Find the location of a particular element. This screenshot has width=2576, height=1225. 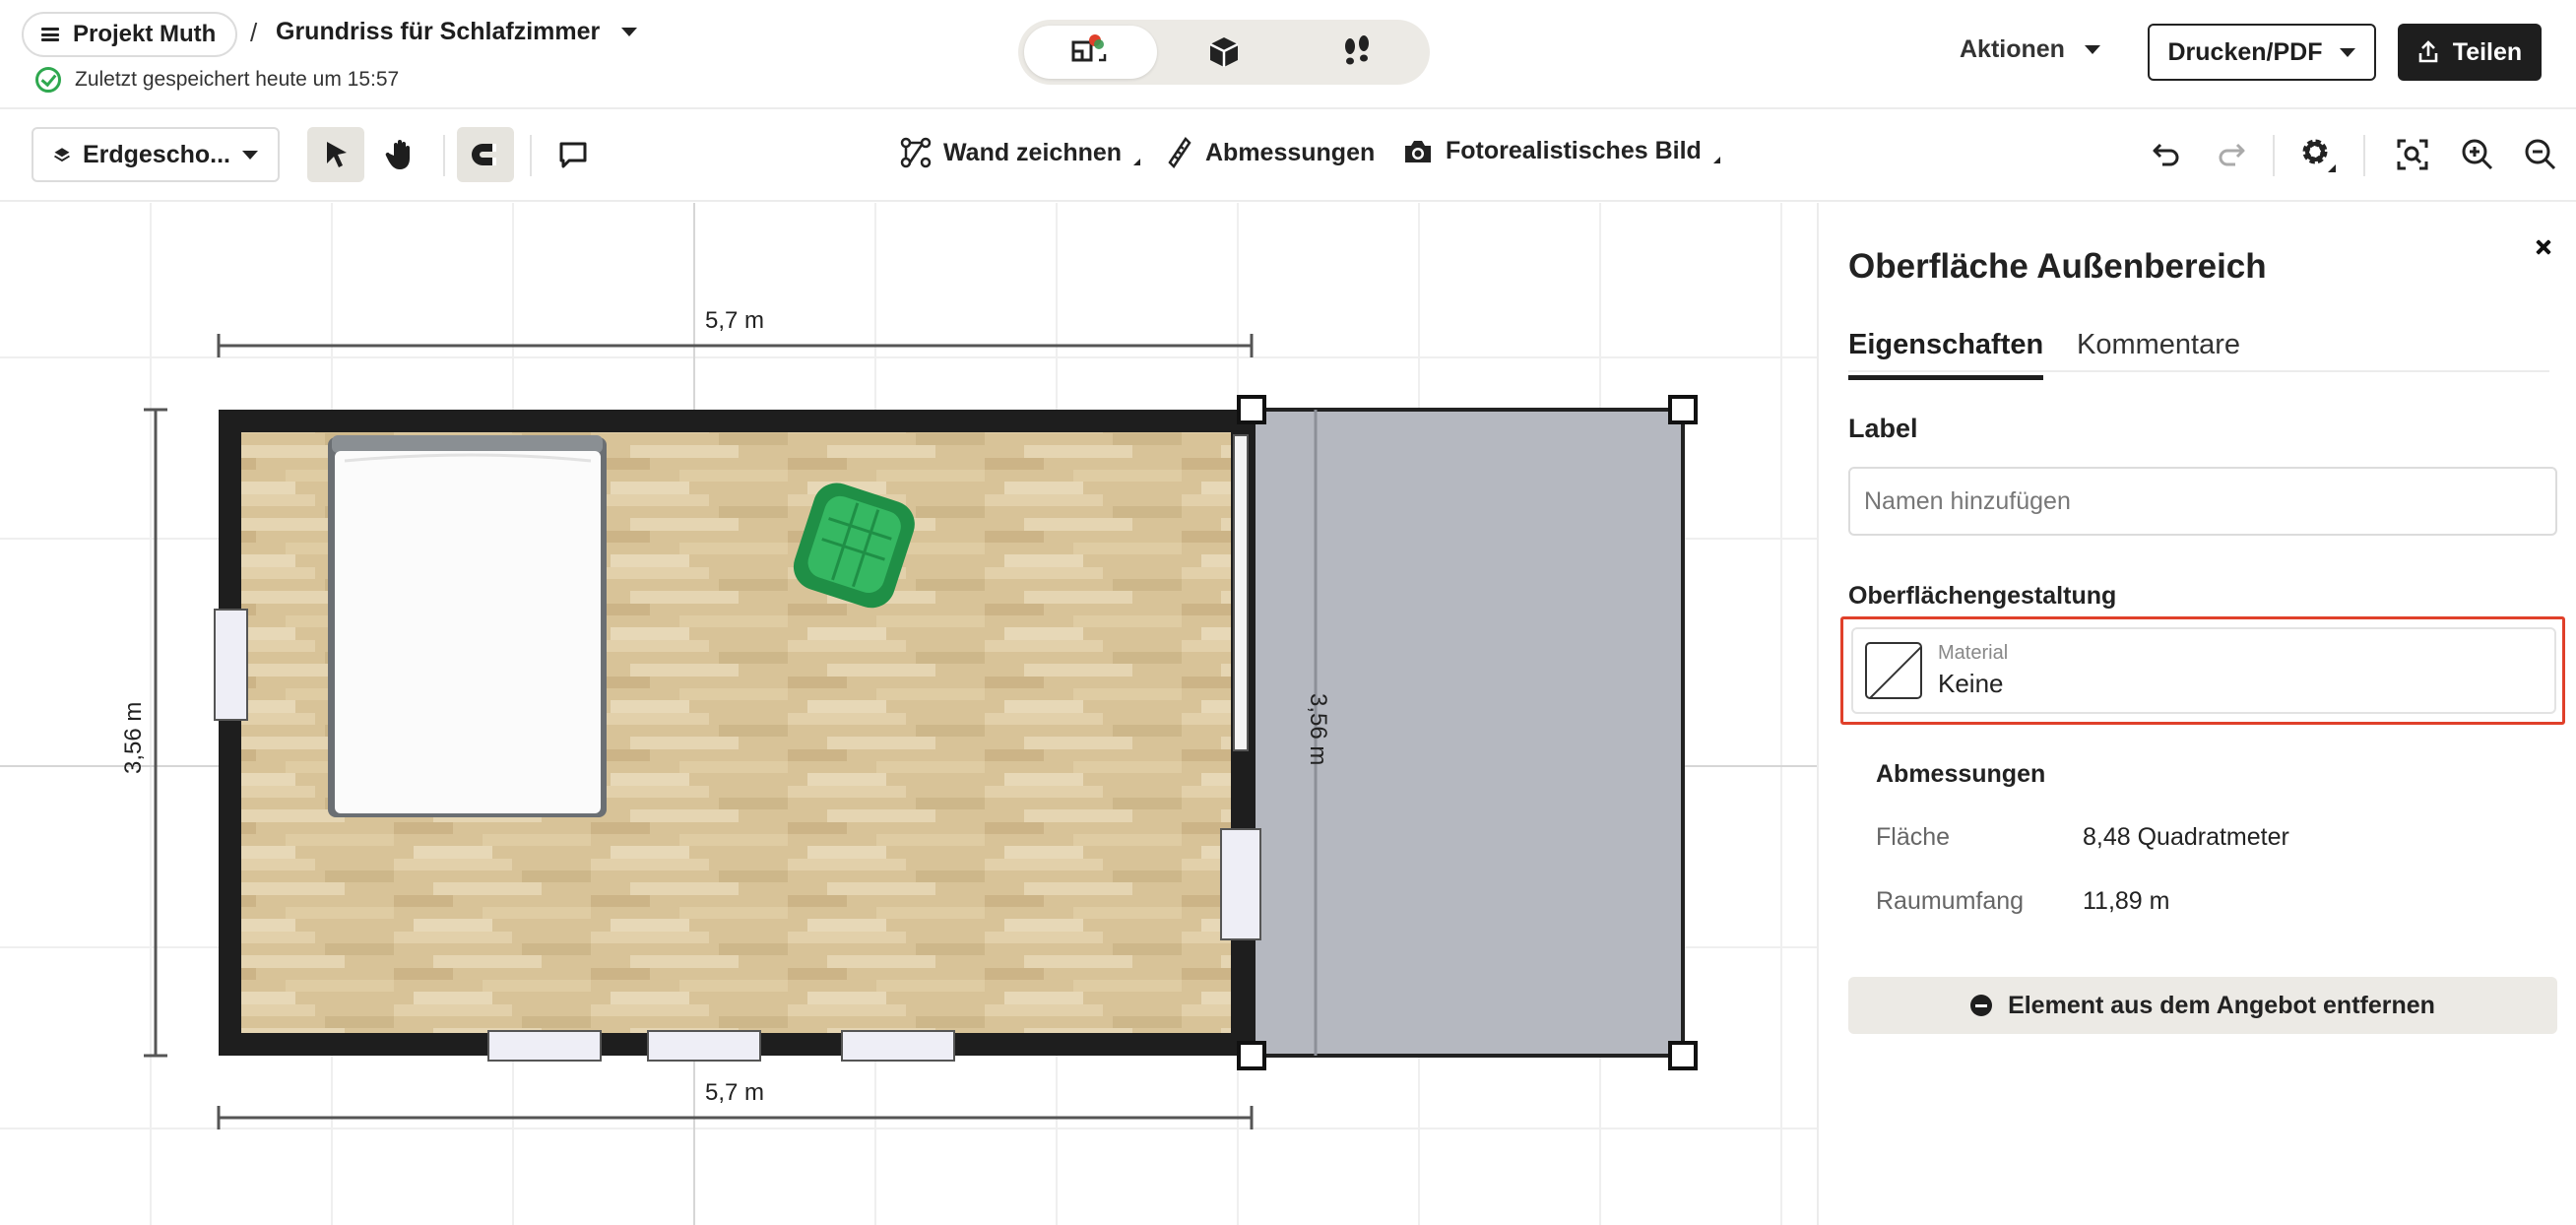

dimensions-heading: Abmessungen is located at coordinates (1961, 774).